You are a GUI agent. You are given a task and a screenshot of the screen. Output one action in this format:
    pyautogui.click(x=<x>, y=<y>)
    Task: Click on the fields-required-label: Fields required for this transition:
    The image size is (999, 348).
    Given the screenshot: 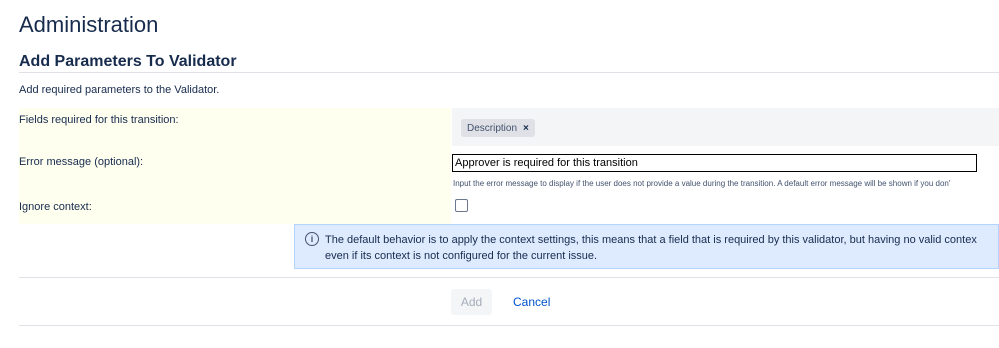 What is the action you would take?
    pyautogui.click(x=99, y=120)
    